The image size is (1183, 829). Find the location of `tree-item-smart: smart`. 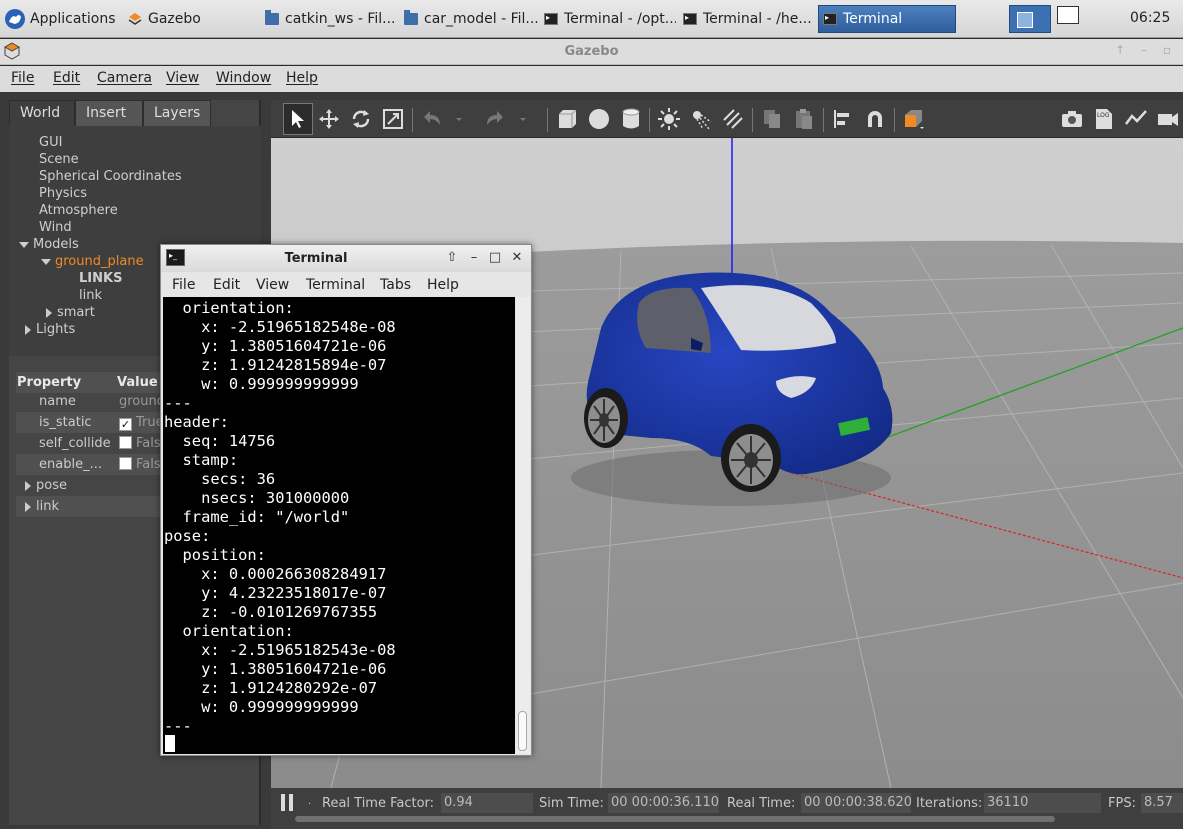

tree-item-smart: smart is located at coordinates (70, 312).